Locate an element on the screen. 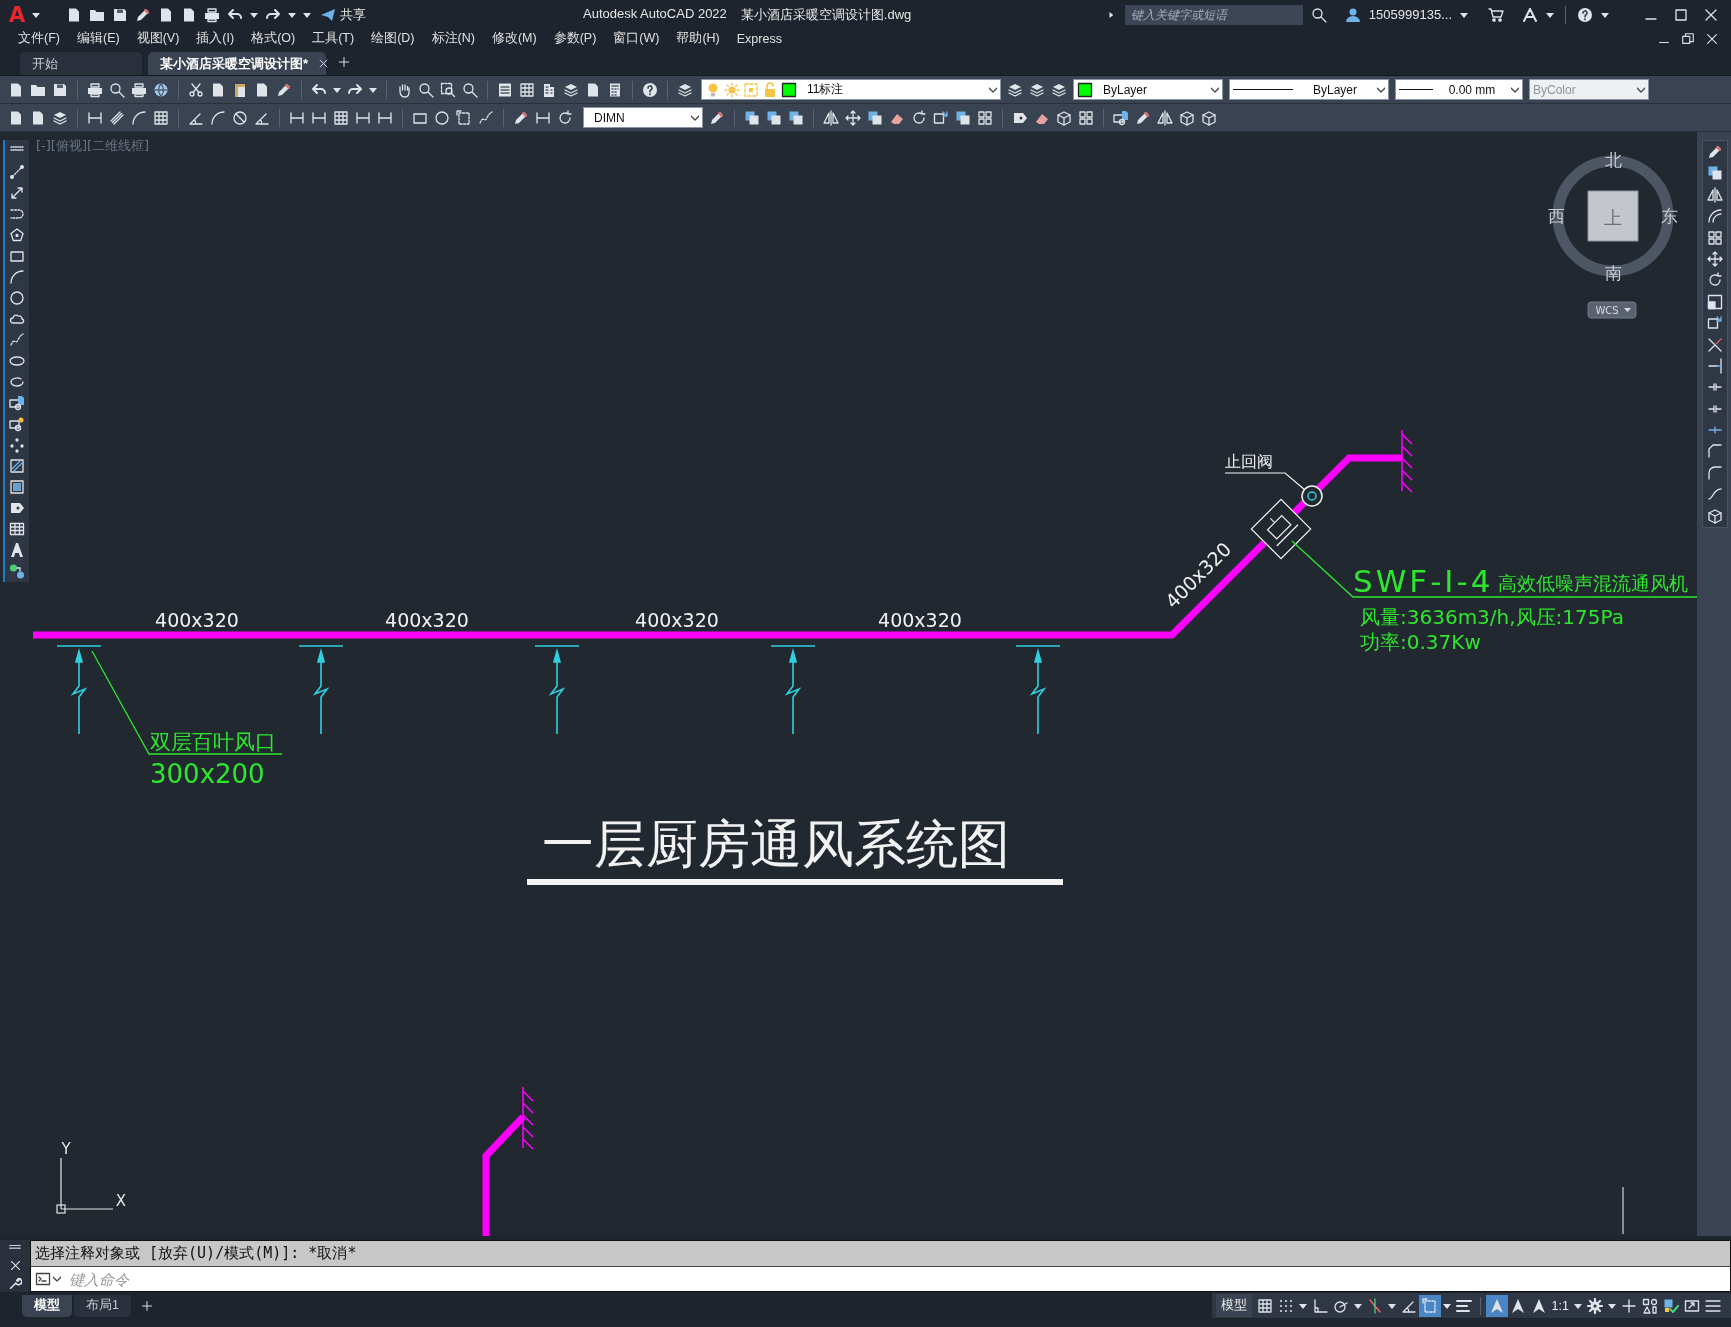 The width and height of the screenshot is (1731, 1327). tab-close-icon is located at coordinates (324, 63).